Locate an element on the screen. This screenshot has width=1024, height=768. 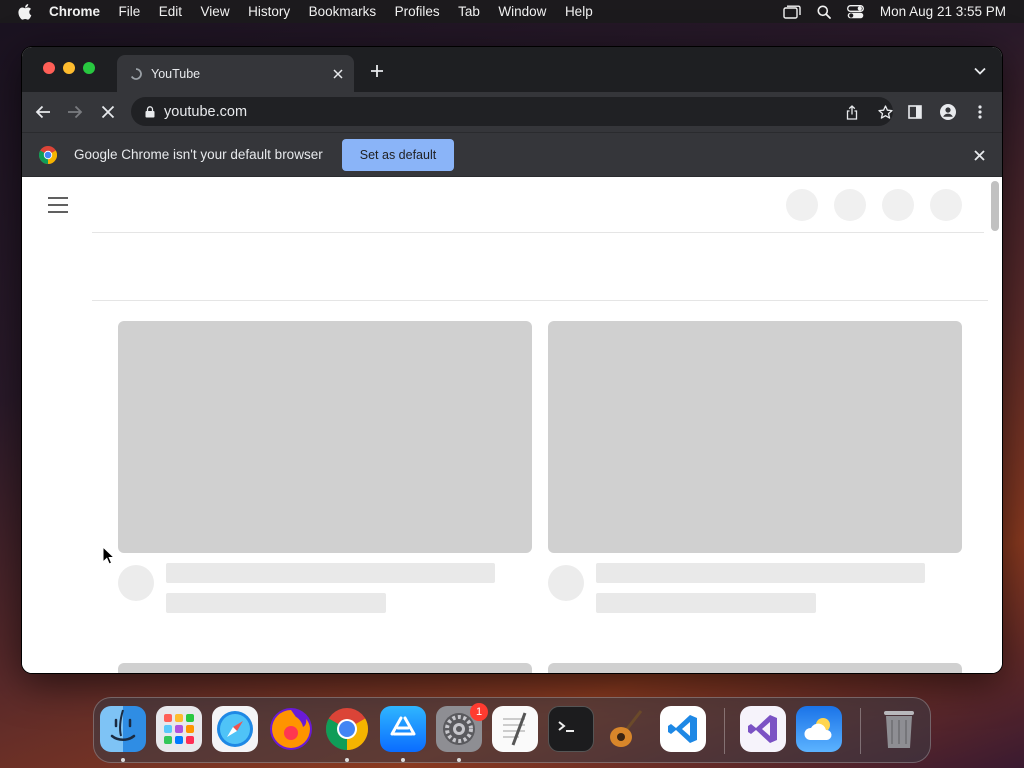
menu-help: Help is located at coordinates (579, 11).